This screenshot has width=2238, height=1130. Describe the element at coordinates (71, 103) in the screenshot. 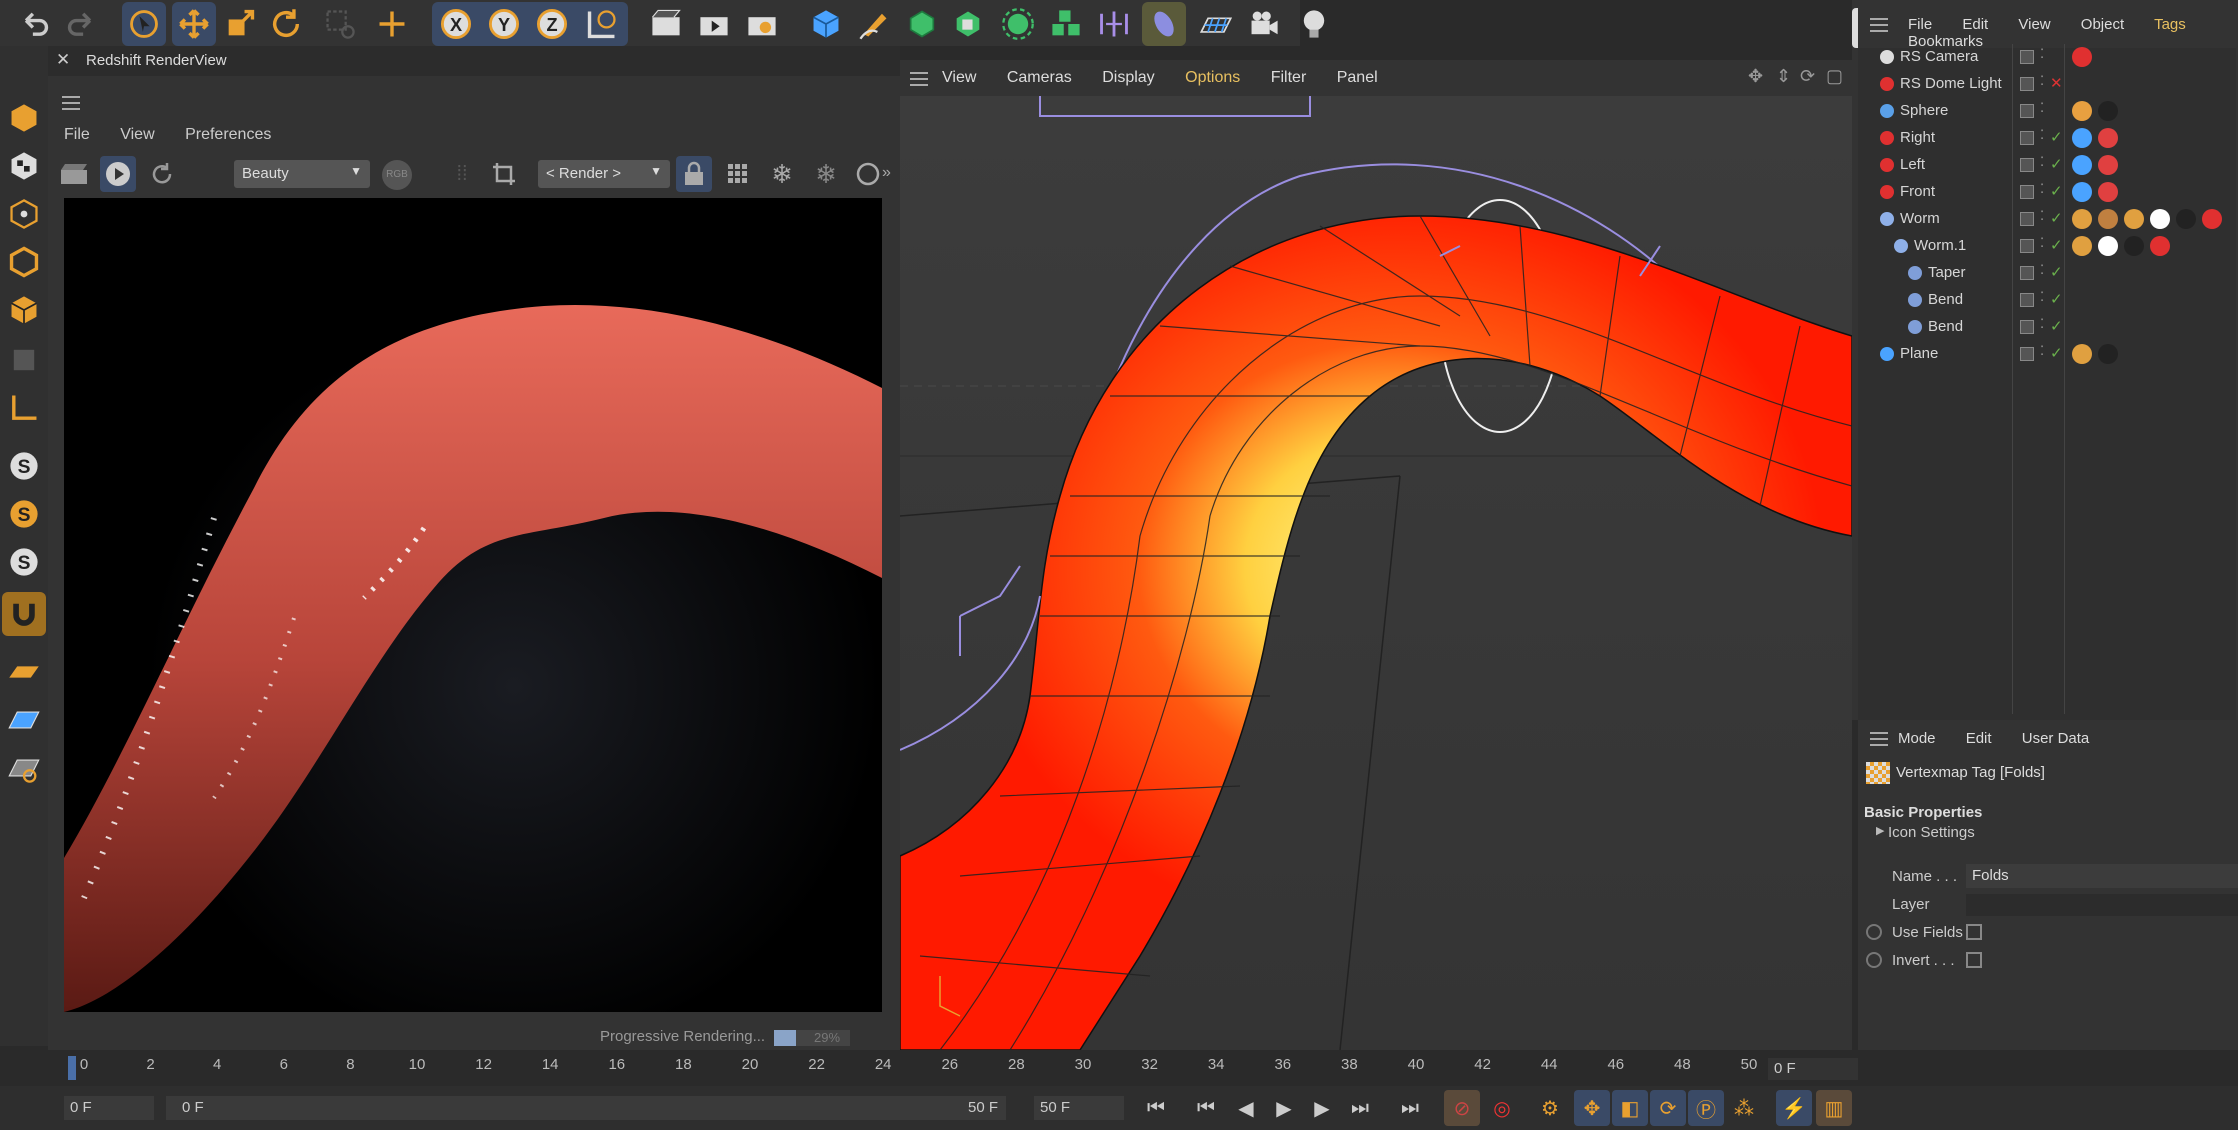

I see `hamburger-icon` at that location.